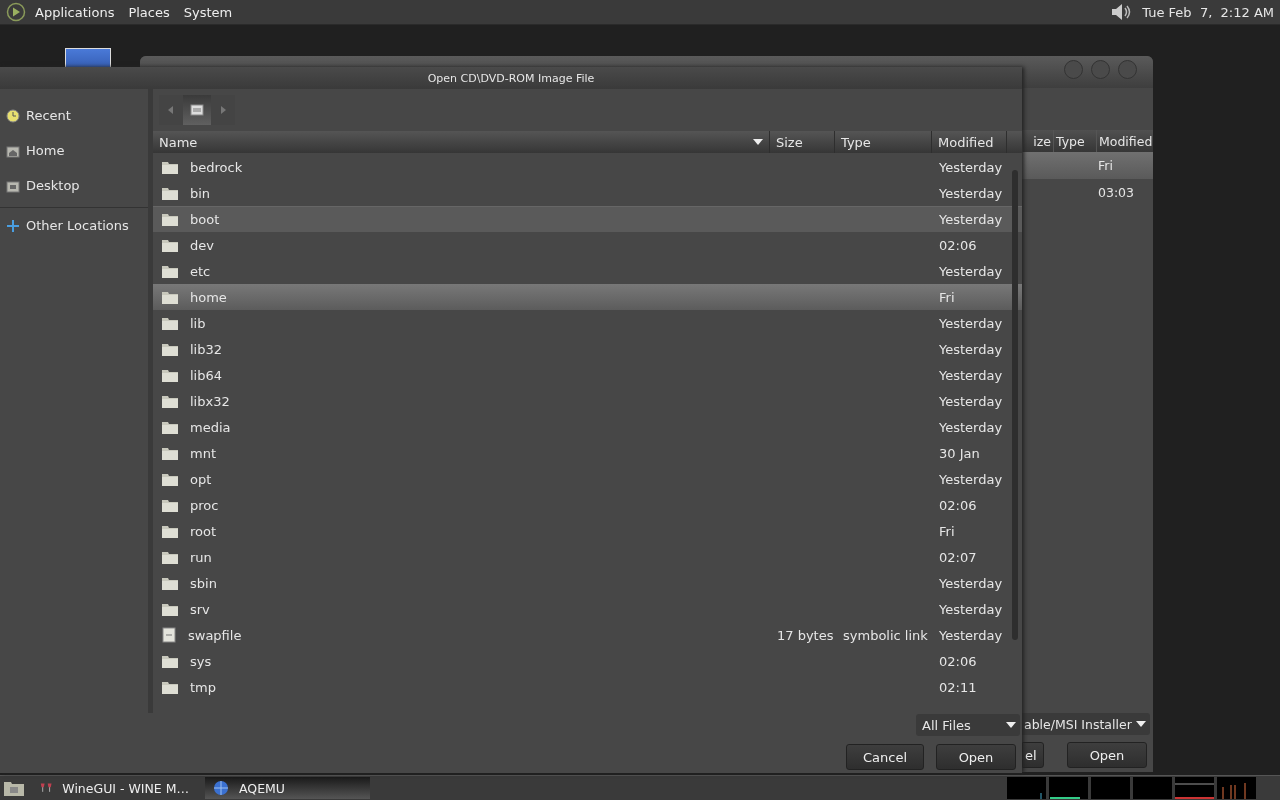 This screenshot has width=1280, height=800. What do you see at coordinates (171, 110) in the screenshot?
I see `left-arrow-icon` at bounding box center [171, 110].